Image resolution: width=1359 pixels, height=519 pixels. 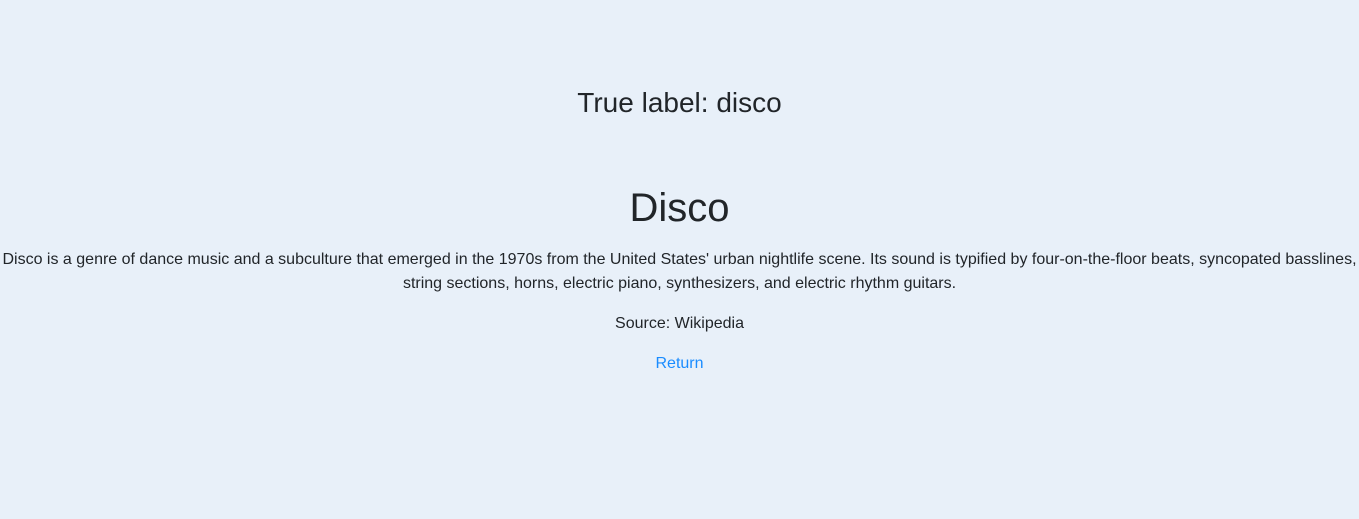 What do you see at coordinates (679, 363) in the screenshot?
I see `return-link: Return` at bounding box center [679, 363].